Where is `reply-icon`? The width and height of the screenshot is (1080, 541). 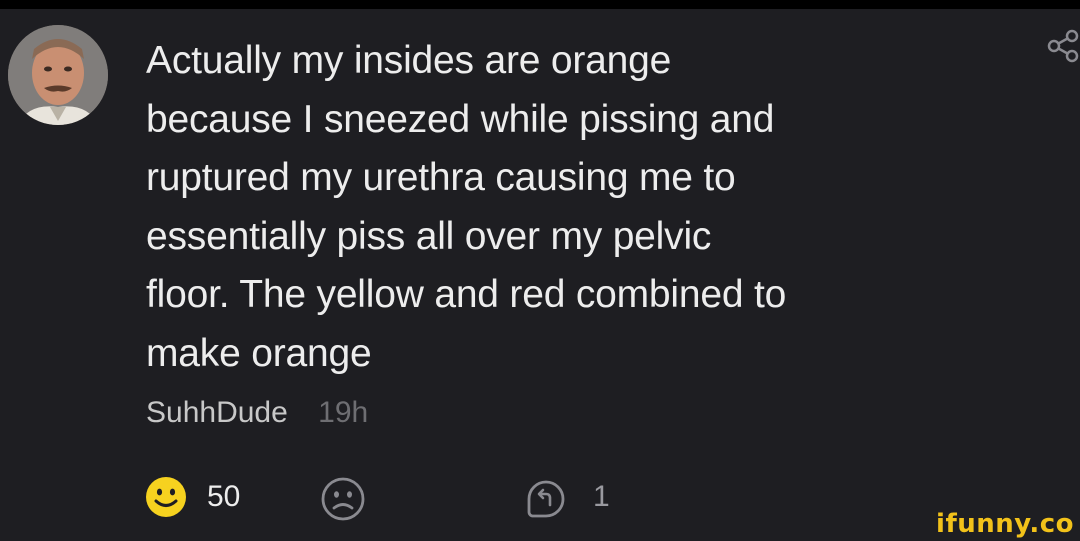 reply-icon is located at coordinates (546, 499).